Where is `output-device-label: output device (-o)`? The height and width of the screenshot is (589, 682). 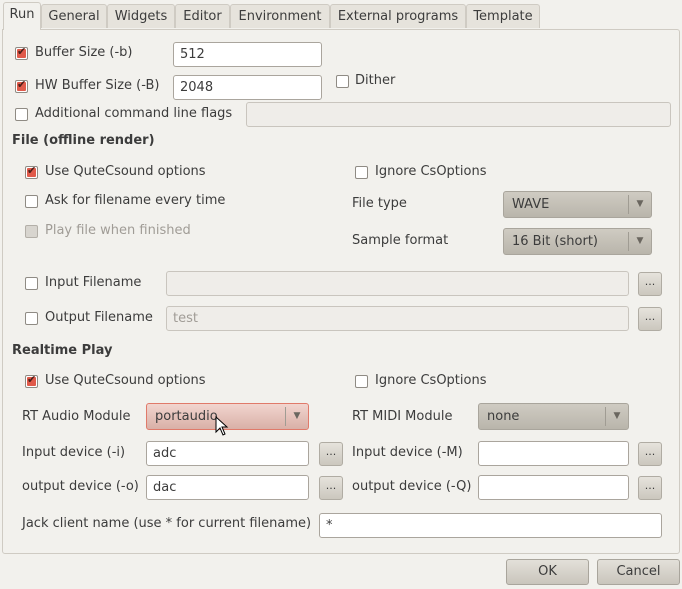
output-device-label: output device (-o) is located at coordinates (80, 486).